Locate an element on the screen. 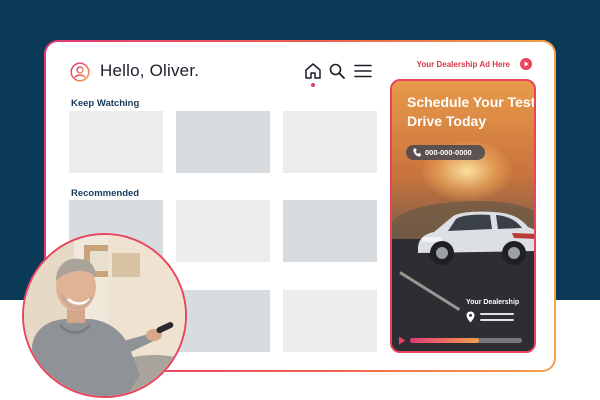 The width and height of the screenshot is (600, 400). app-header: Hello, Oliver. is located at coordinates (216, 72).